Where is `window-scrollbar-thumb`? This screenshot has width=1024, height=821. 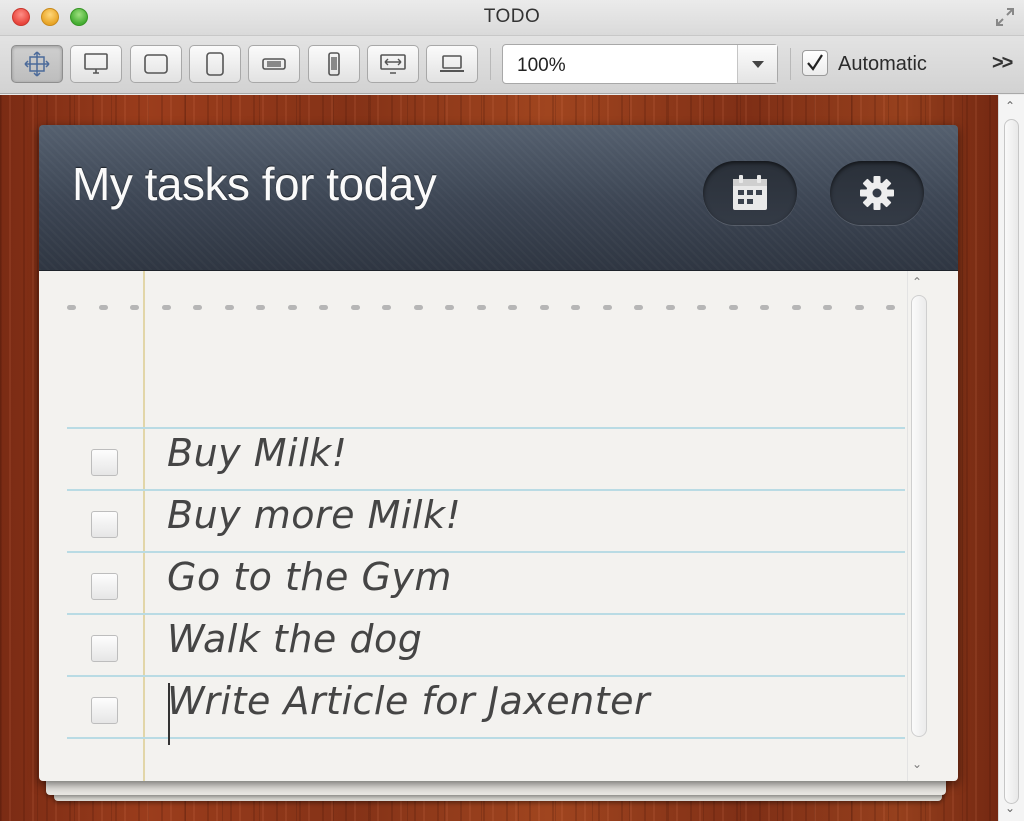
window-scrollbar-thumb is located at coordinates (1011, 461).